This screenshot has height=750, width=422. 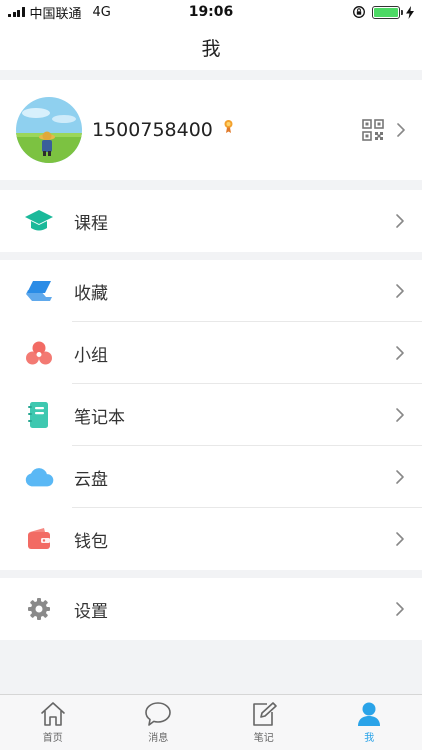 I want to click on medal-icon, so click(x=228, y=126).